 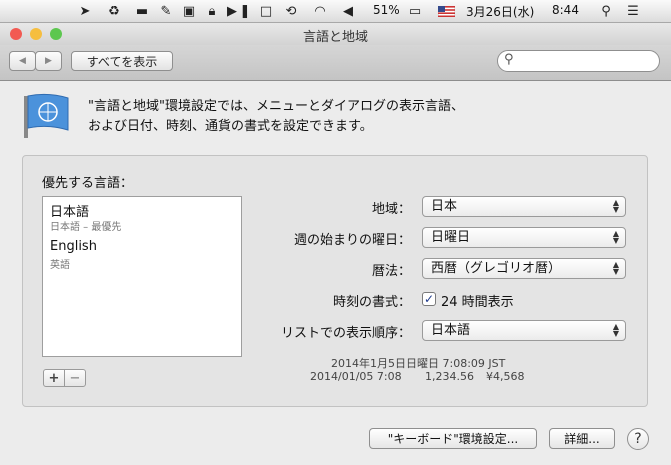 What do you see at coordinates (565, 10) in the screenshot?
I see `menubar-time: 8:44` at bounding box center [565, 10].